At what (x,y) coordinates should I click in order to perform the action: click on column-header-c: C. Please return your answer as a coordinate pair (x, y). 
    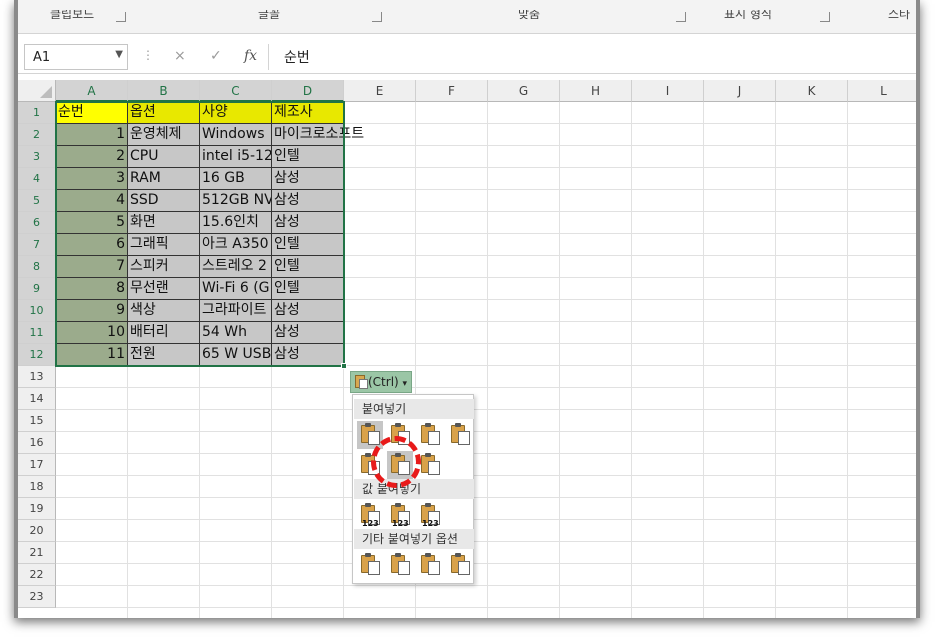
    Looking at the image, I should click on (236, 91).